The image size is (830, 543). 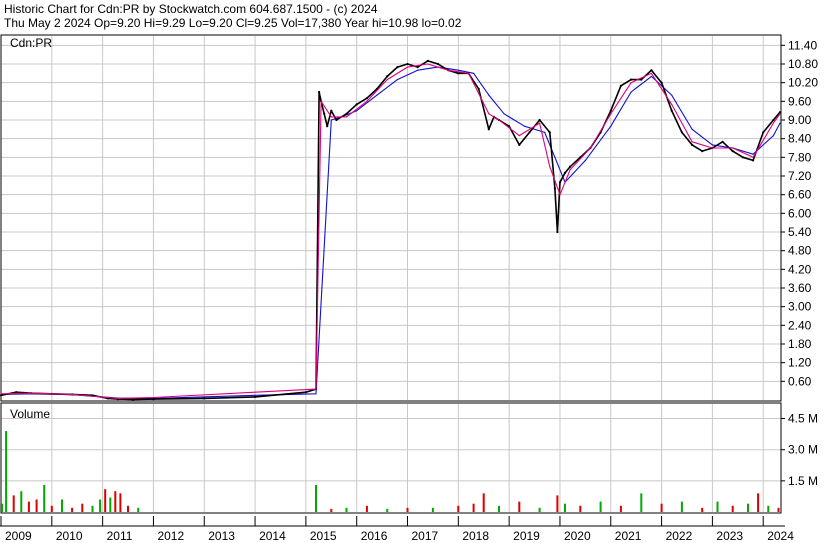 I want to click on price-y-tick-label: 10.80, so click(x=803, y=64).